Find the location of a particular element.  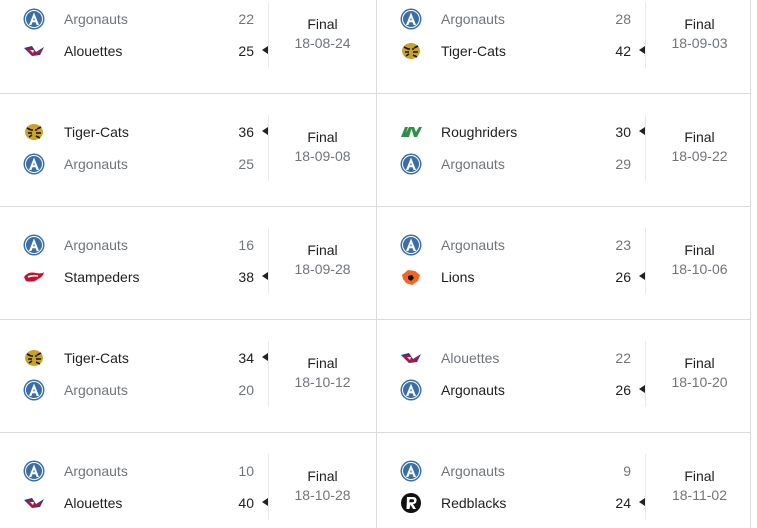

team-score: 10 is located at coordinates (246, 471).